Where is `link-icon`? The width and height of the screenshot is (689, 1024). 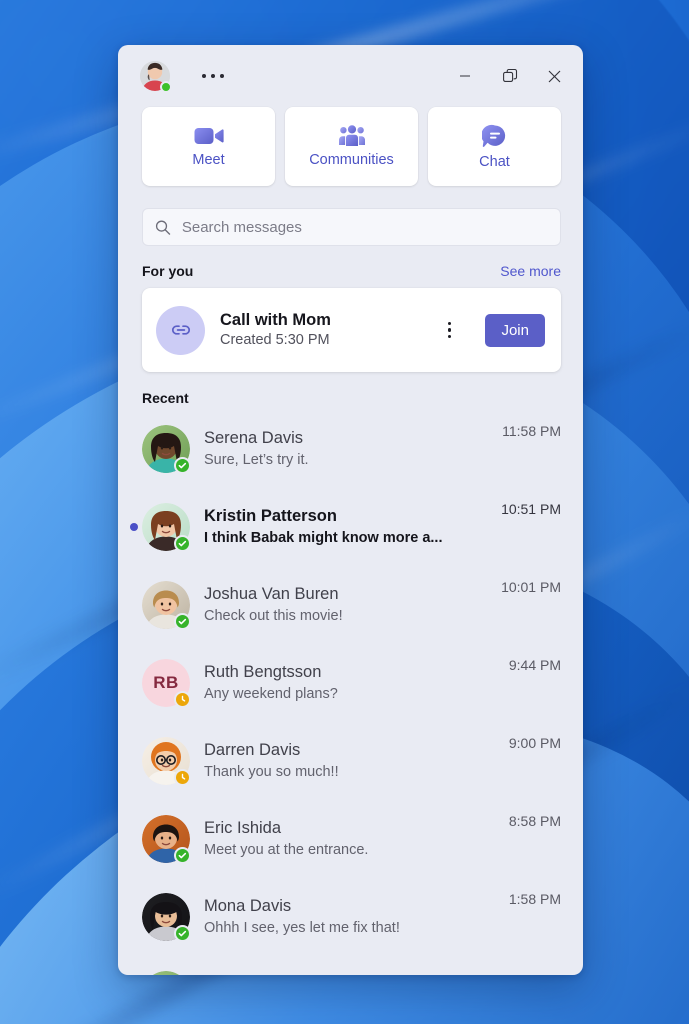
link-icon is located at coordinates (180, 330).